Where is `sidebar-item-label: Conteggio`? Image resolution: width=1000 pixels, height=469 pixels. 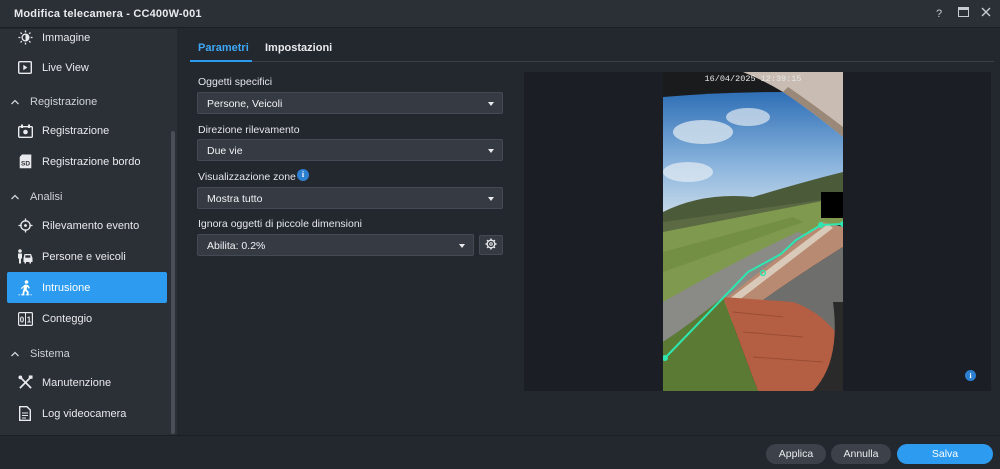
sidebar-item-label: Conteggio is located at coordinates (67, 318).